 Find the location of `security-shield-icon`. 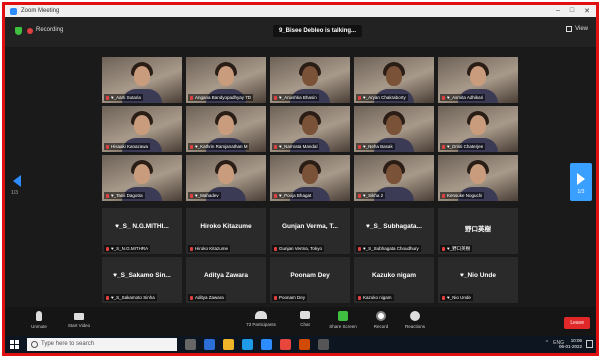

security-shield-icon is located at coordinates (18, 31).